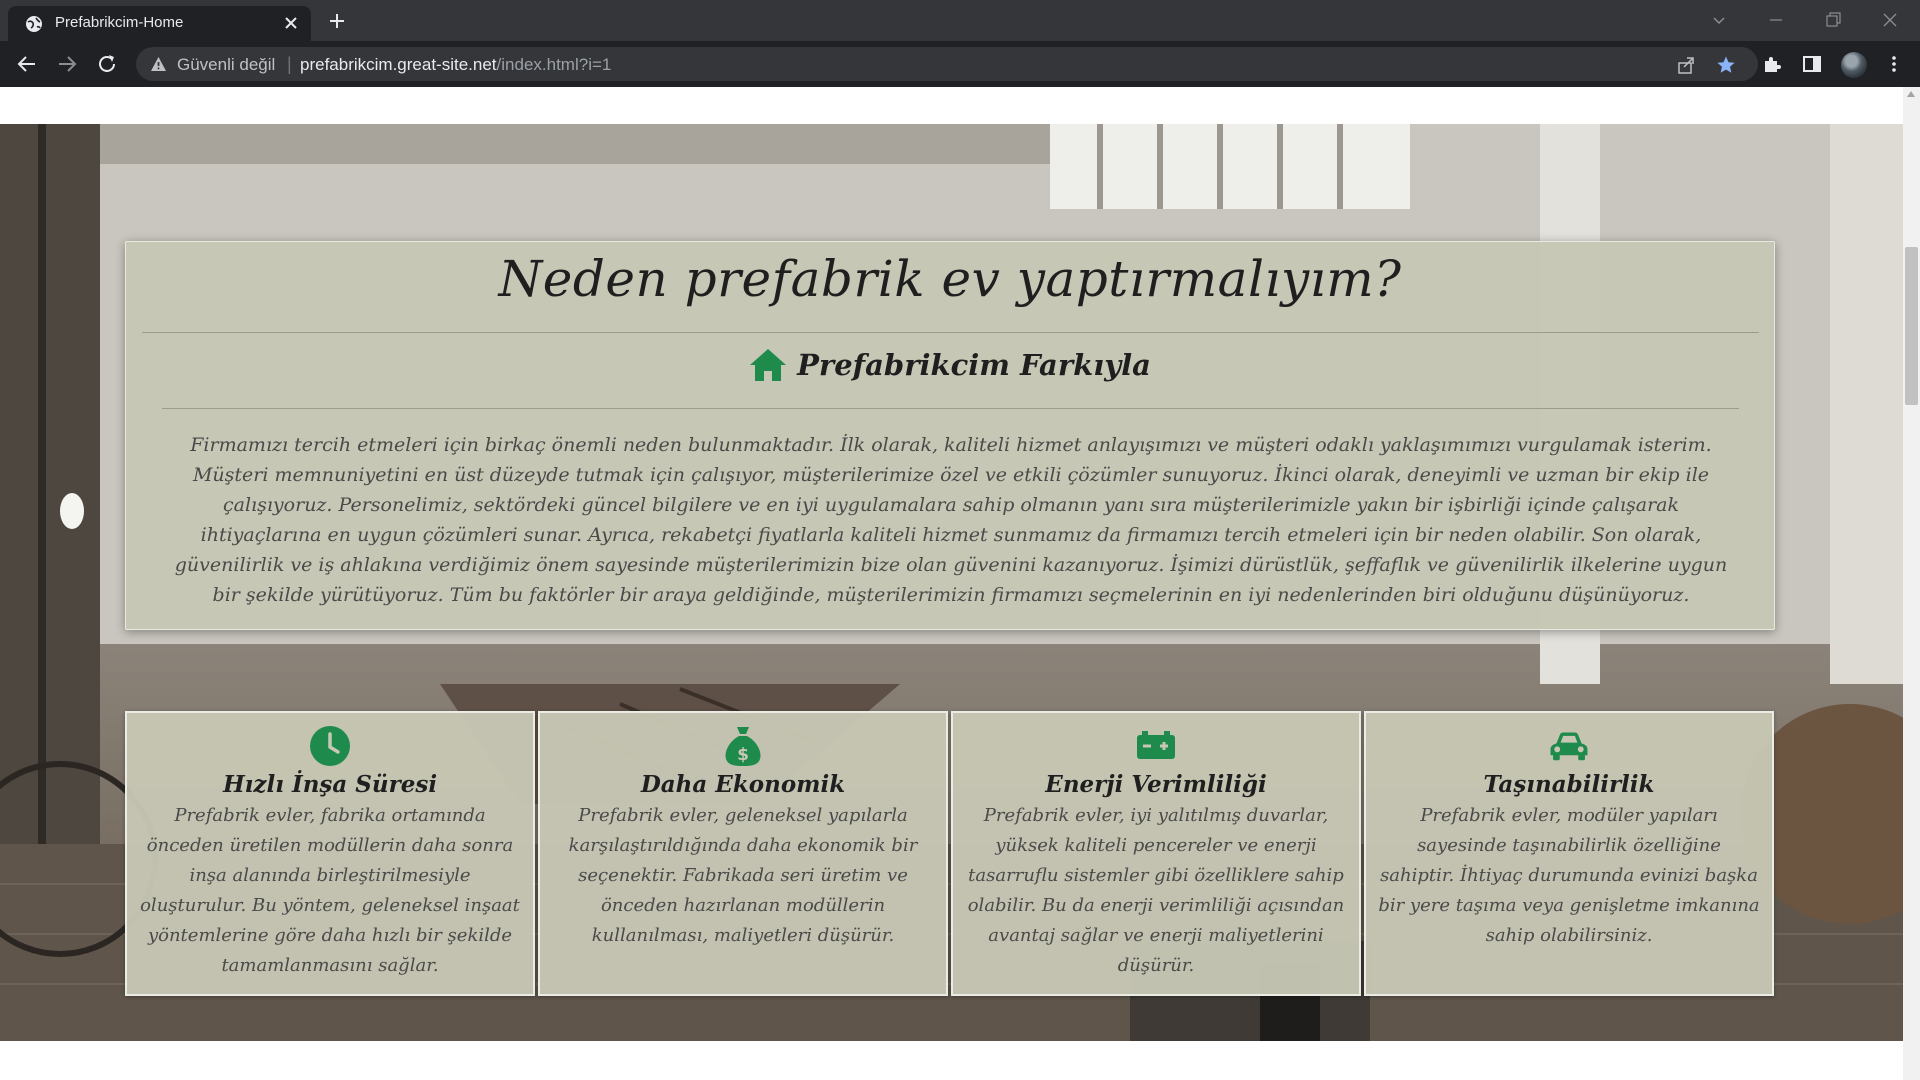 Image resolution: width=1920 pixels, height=1080 pixels. What do you see at coordinates (1719, 20) in the screenshot?
I see `chevron-down-icon` at bounding box center [1719, 20].